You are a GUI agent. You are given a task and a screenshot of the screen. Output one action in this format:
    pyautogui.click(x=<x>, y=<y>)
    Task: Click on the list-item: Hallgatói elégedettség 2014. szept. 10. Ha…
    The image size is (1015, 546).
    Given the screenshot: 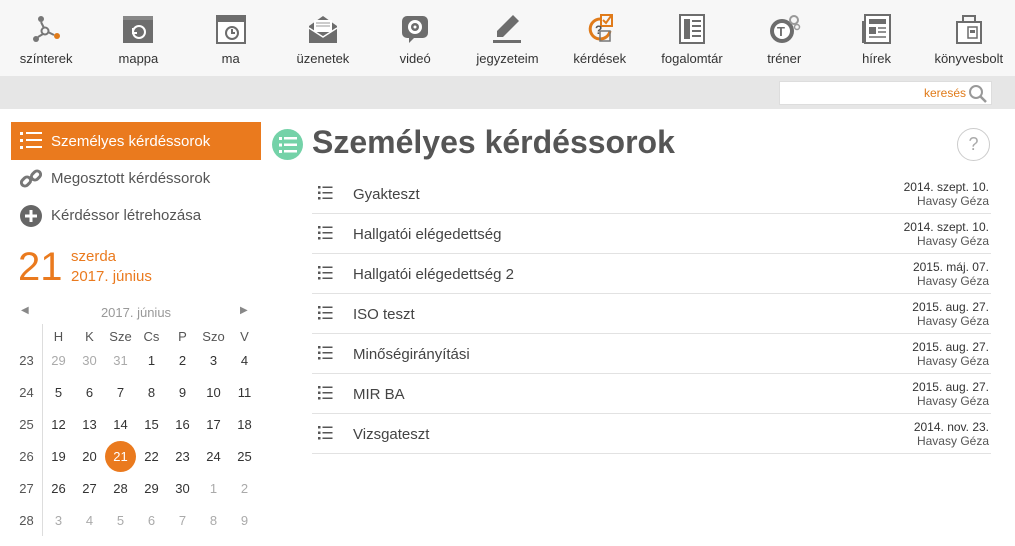 What is the action you would take?
    pyautogui.click(x=651, y=234)
    